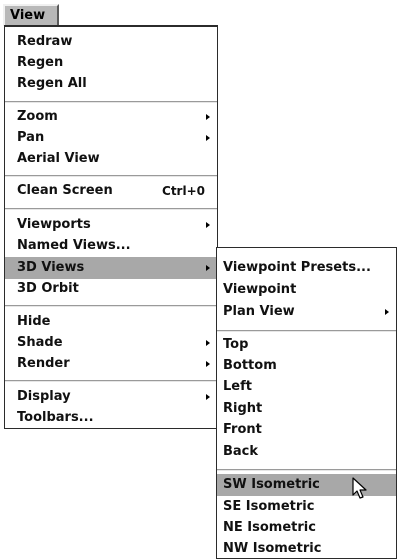 The image size is (397, 559). I want to click on menu-item-label: Hide, so click(34, 321).